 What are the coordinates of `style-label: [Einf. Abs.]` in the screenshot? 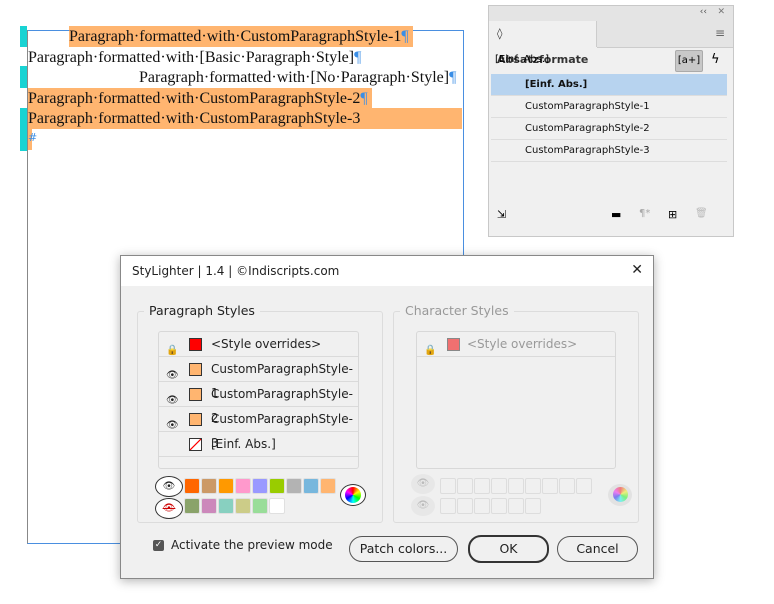 It's located at (243, 444).